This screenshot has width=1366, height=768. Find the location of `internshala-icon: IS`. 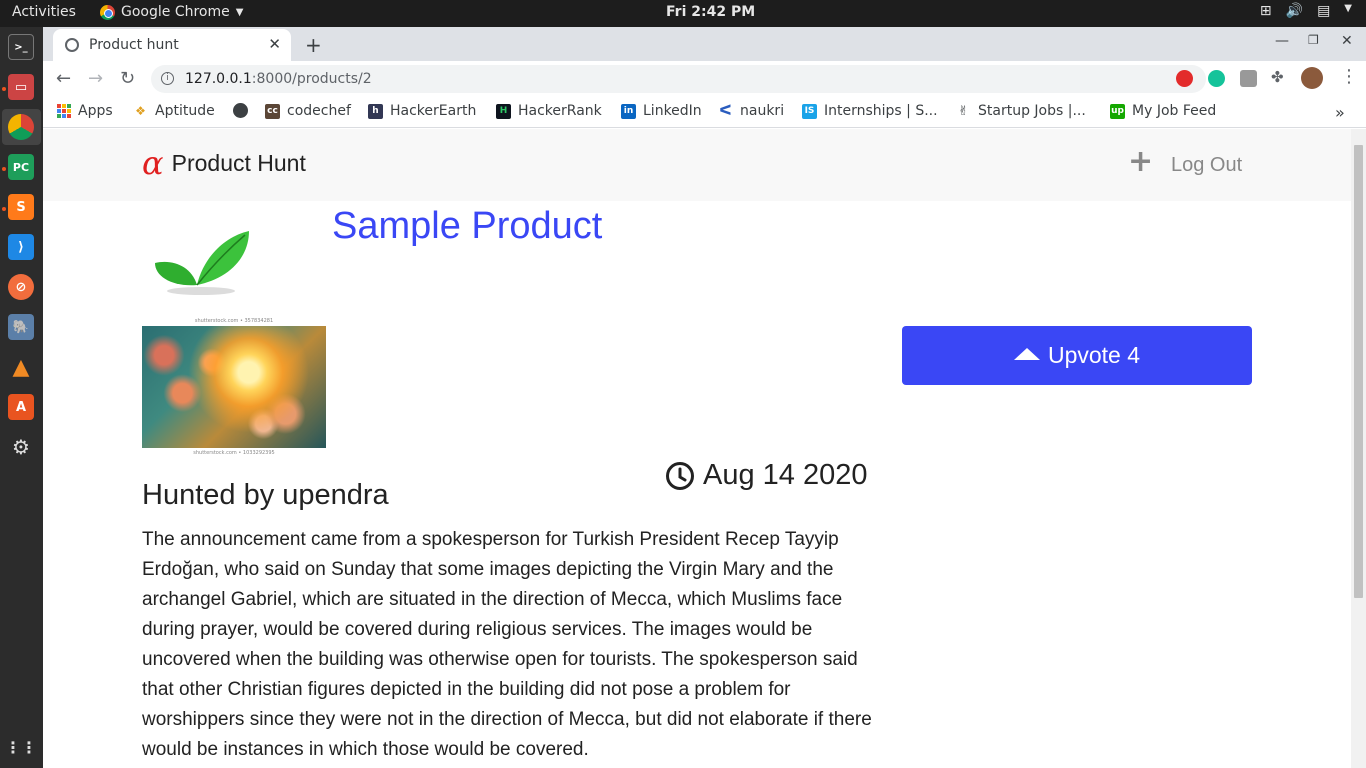

internshala-icon: IS is located at coordinates (809, 111).